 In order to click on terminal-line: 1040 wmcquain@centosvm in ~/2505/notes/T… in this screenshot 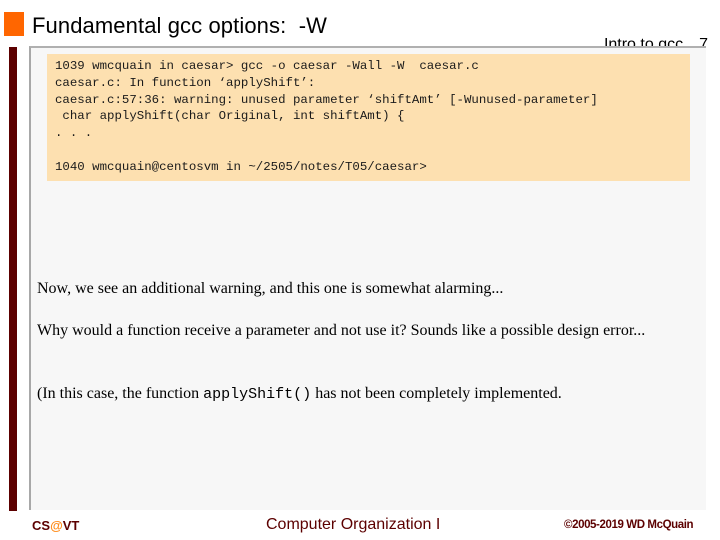, I will do `click(241, 166)`.